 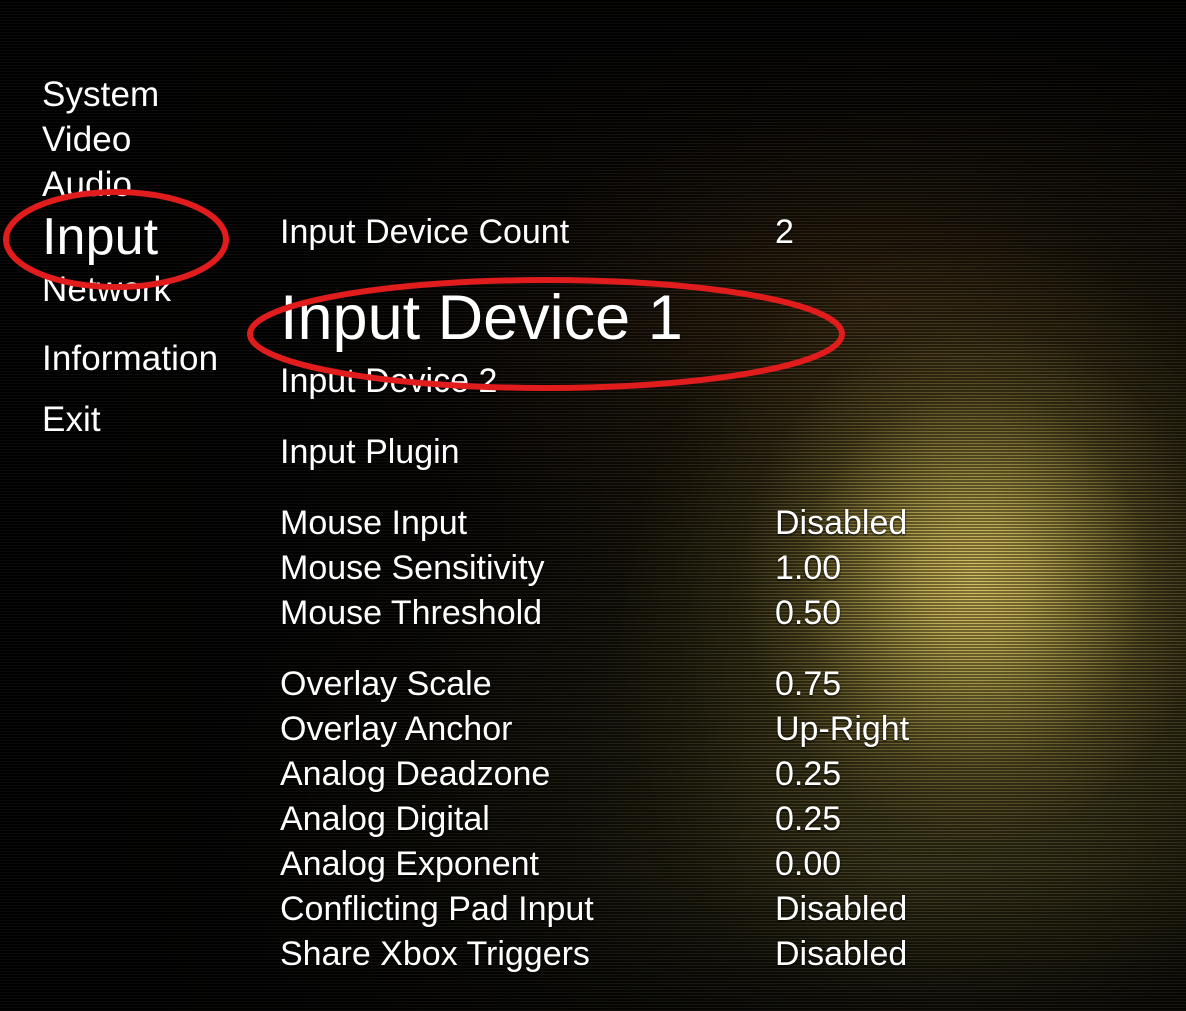 What do you see at coordinates (808, 864) in the screenshot?
I see `setting-value: 0.00` at bounding box center [808, 864].